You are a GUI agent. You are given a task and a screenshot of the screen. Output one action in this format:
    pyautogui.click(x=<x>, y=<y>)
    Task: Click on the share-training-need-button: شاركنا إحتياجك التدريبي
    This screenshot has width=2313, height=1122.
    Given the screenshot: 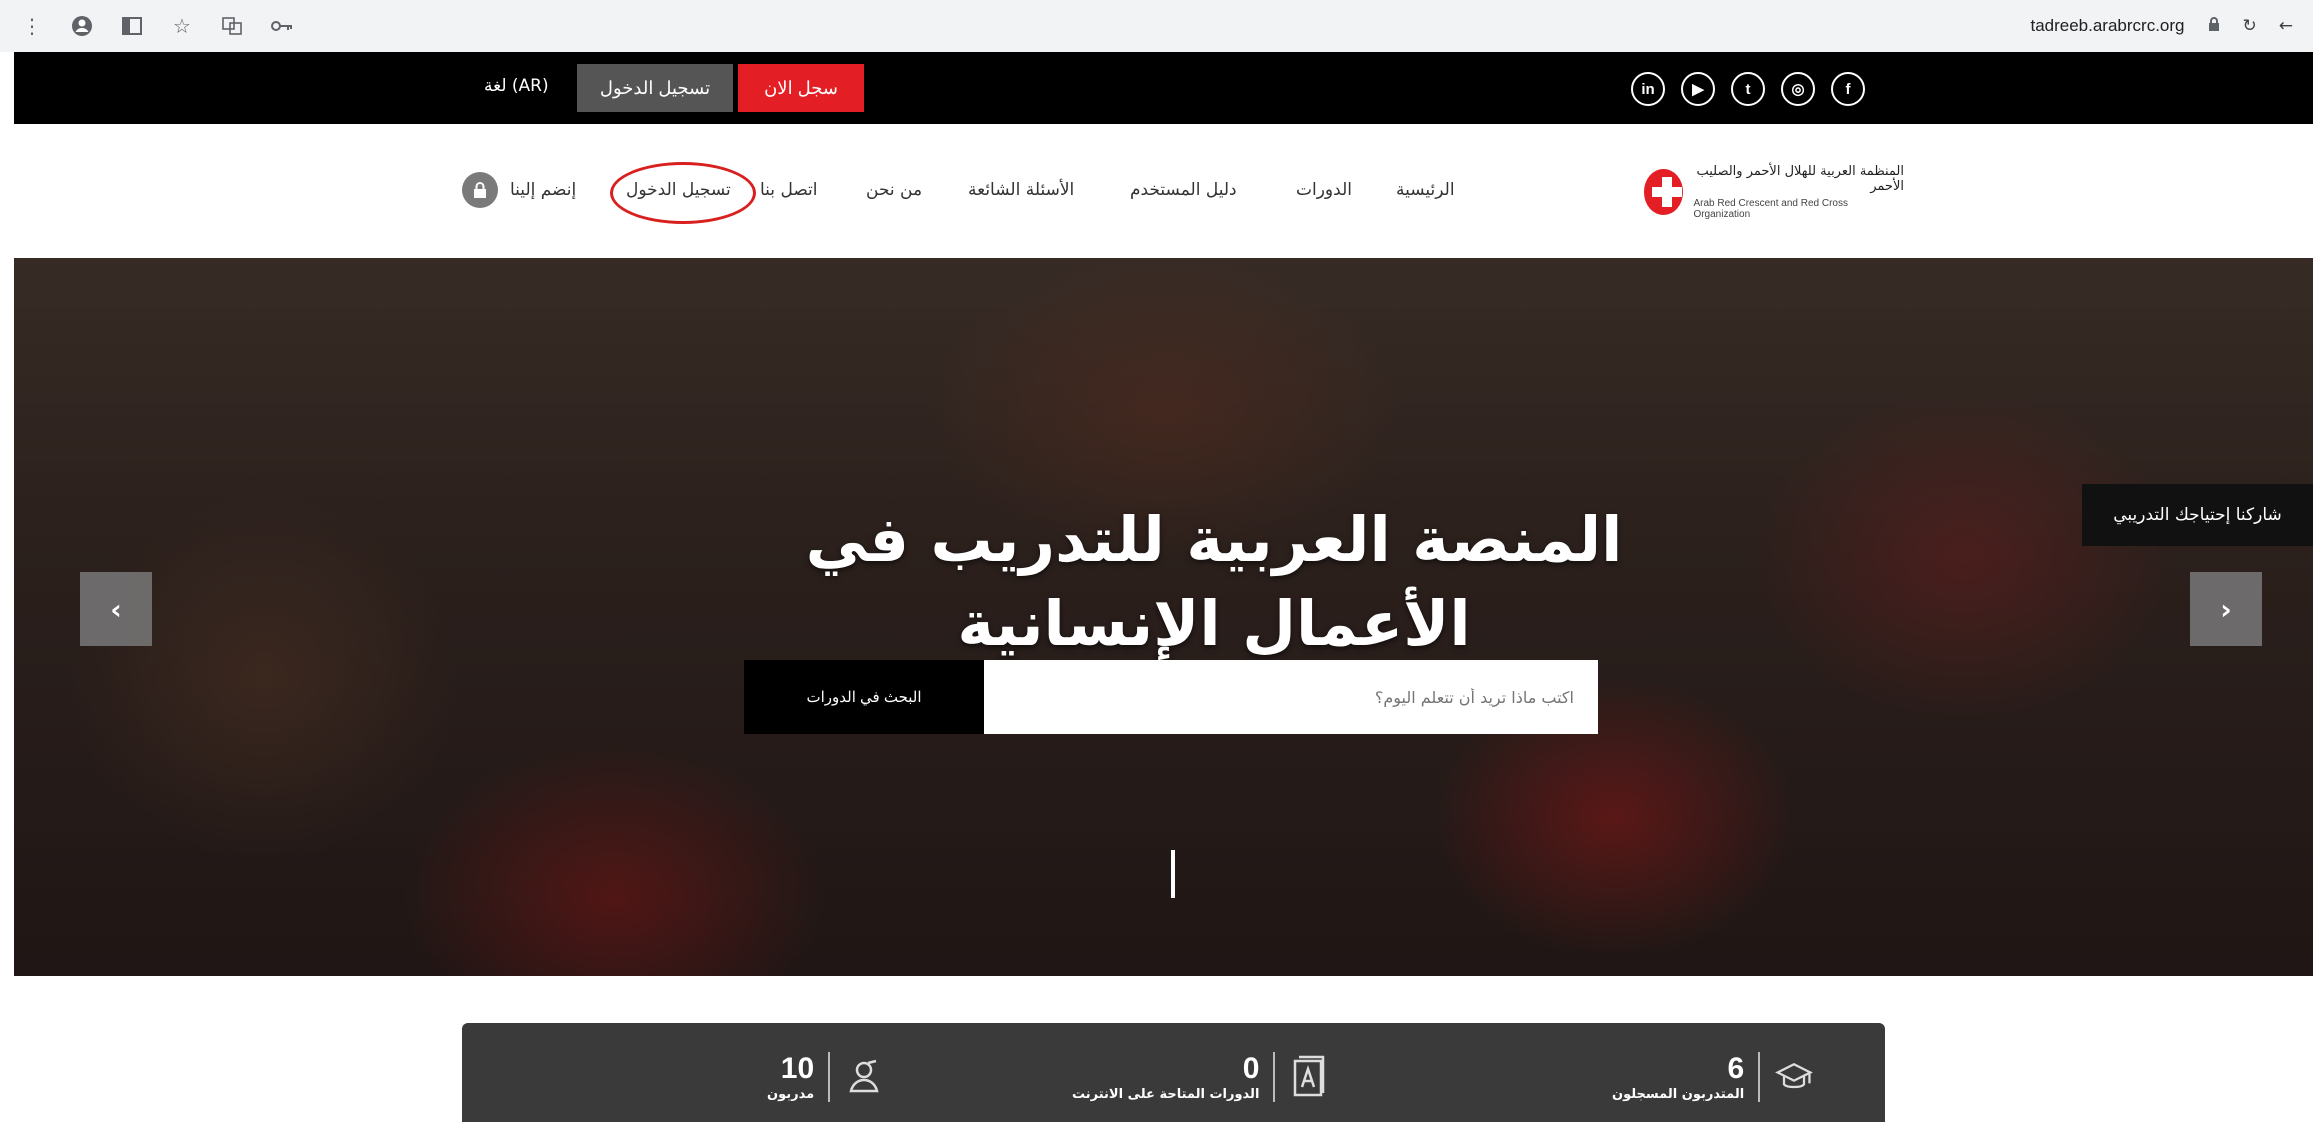 What is the action you would take?
    pyautogui.click(x=2197, y=515)
    